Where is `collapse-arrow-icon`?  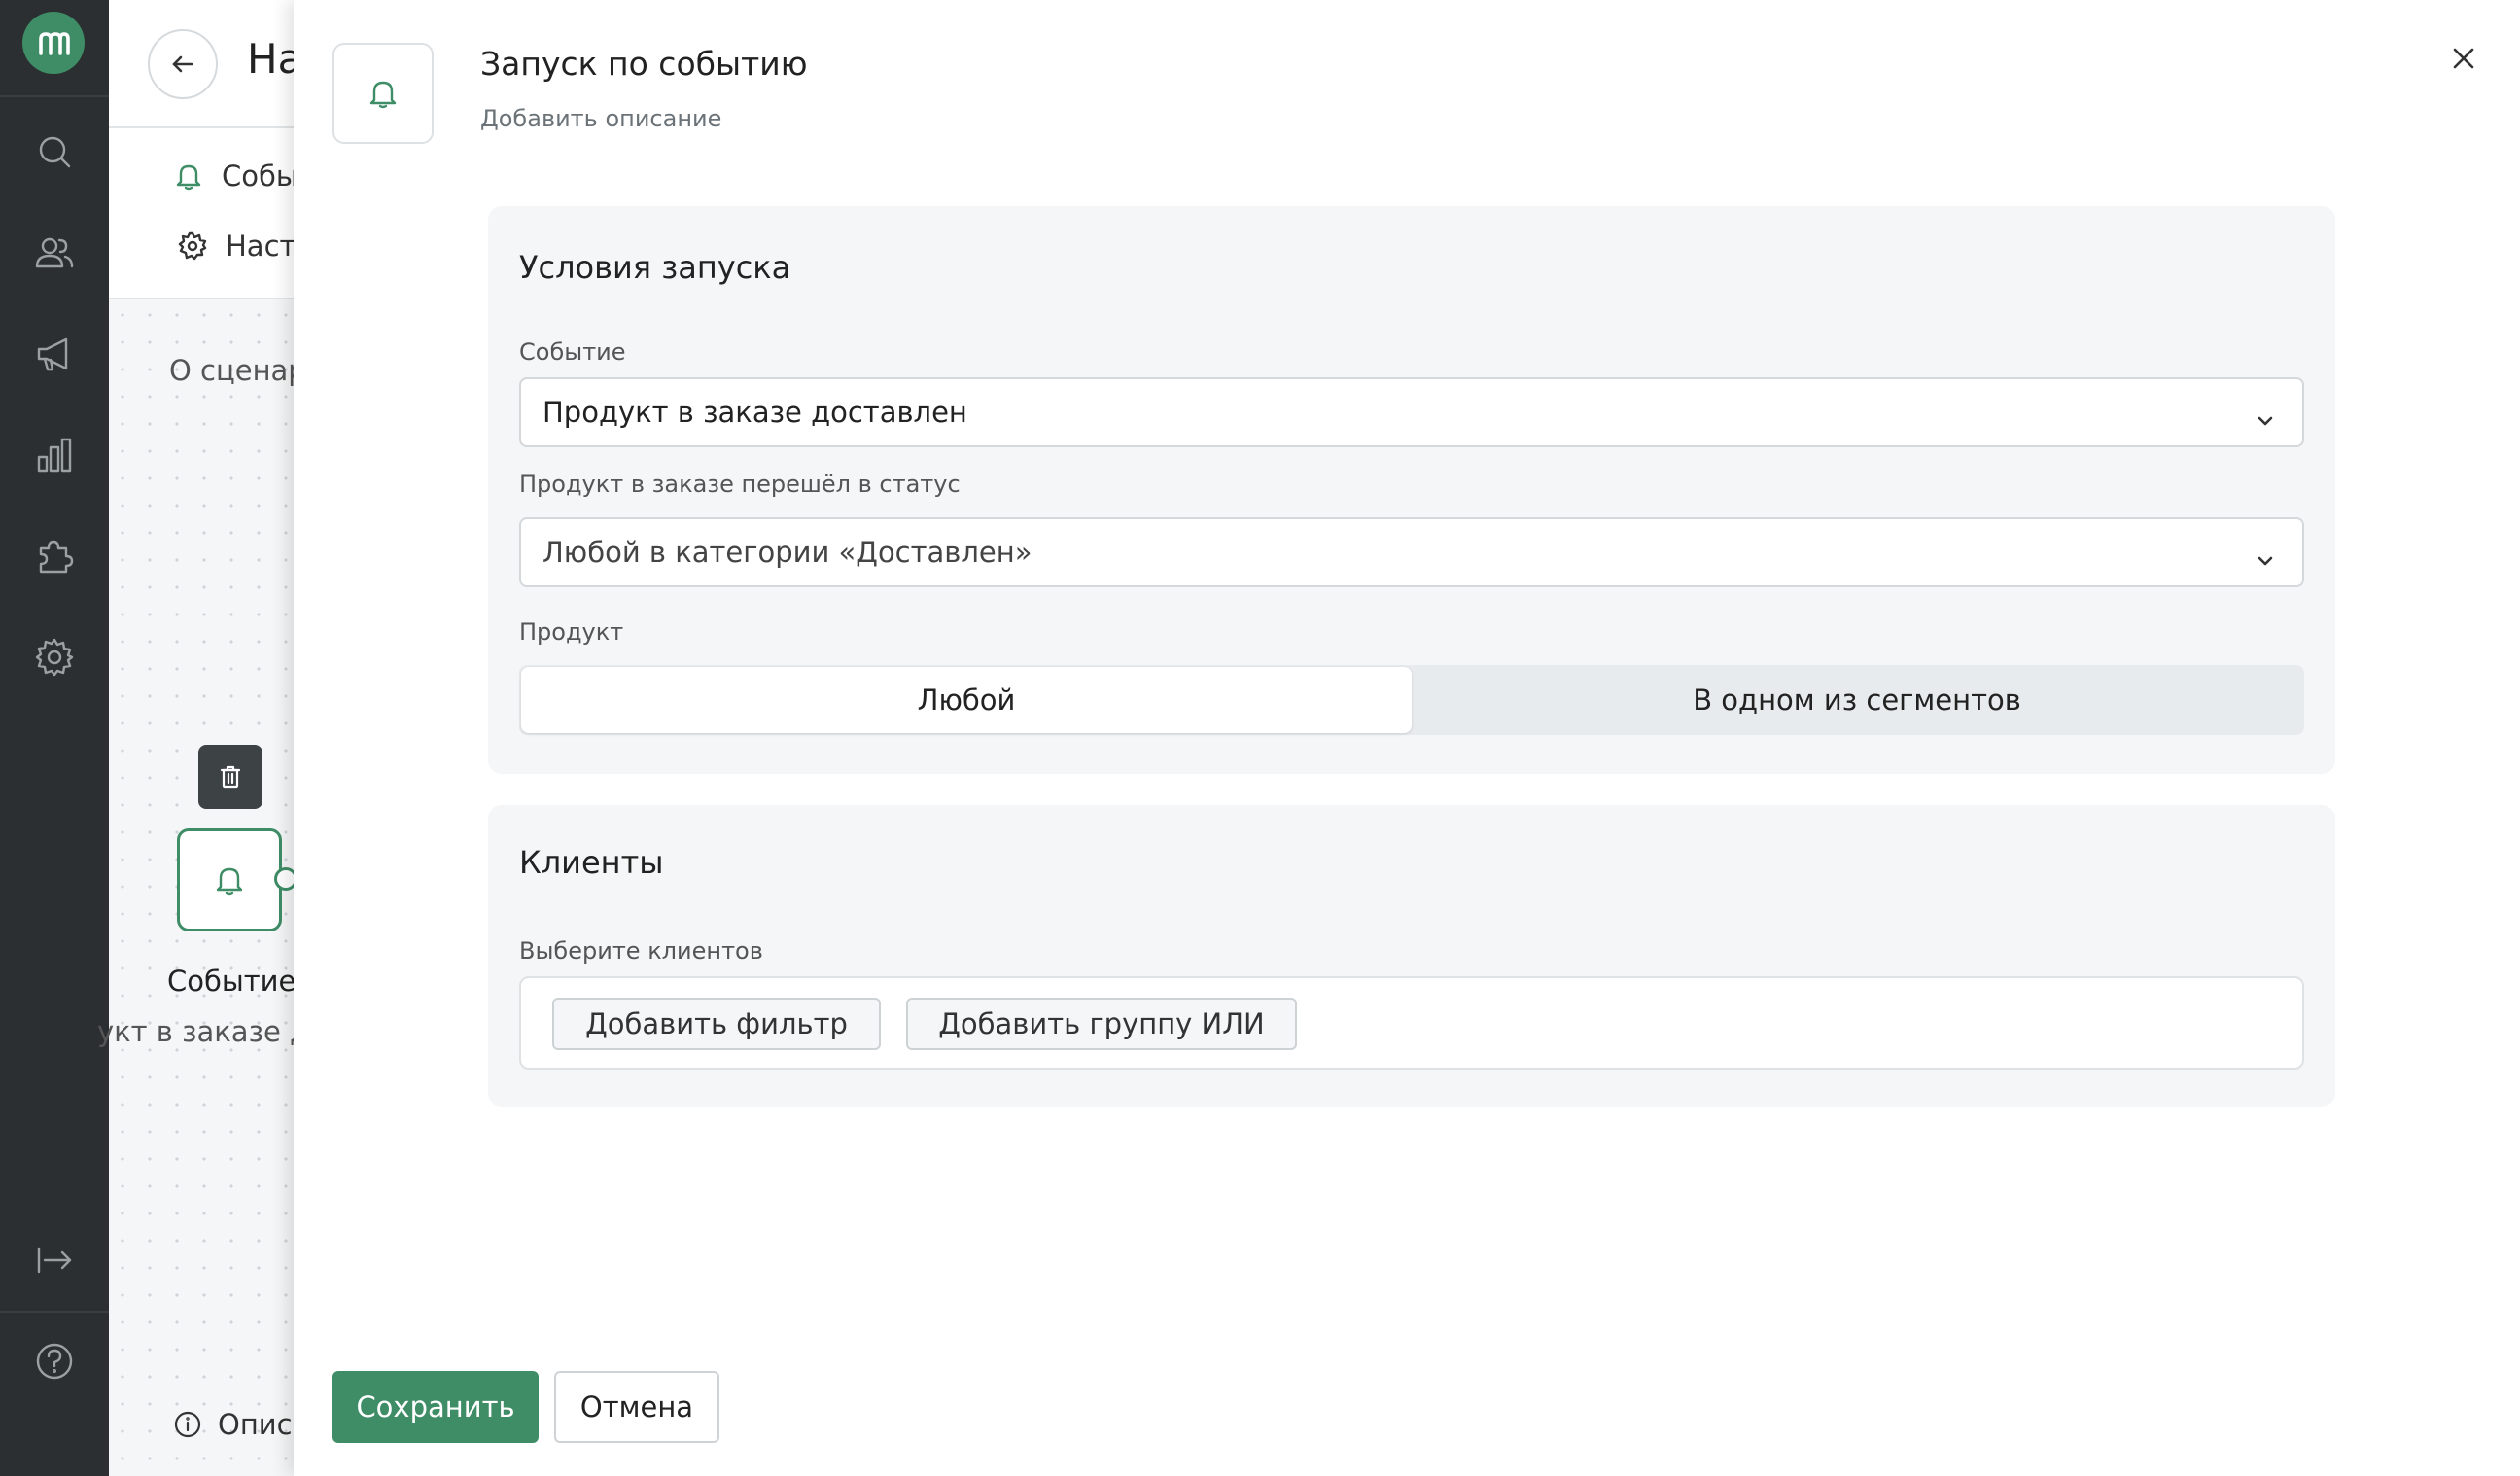 collapse-arrow-icon is located at coordinates (54, 1260).